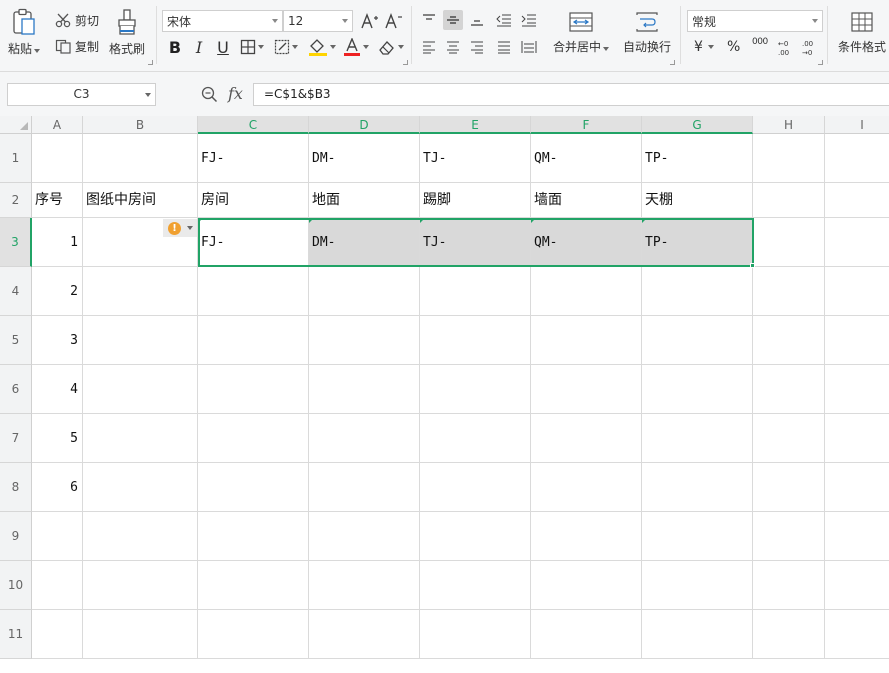  I want to click on cell-g8, so click(697, 487).